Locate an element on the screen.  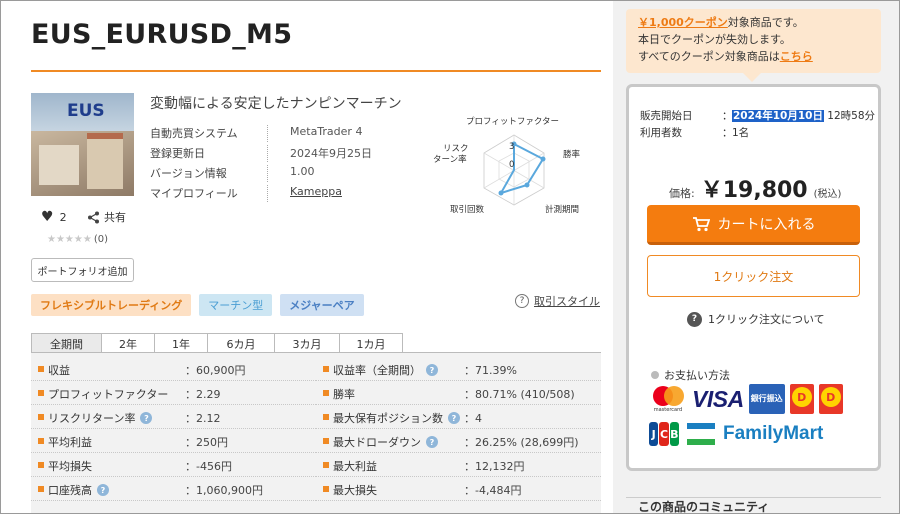
period-tabs: 全期間 2年 1年 6カ月 3カ月 1カ月 is located at coordinates (217, 343).